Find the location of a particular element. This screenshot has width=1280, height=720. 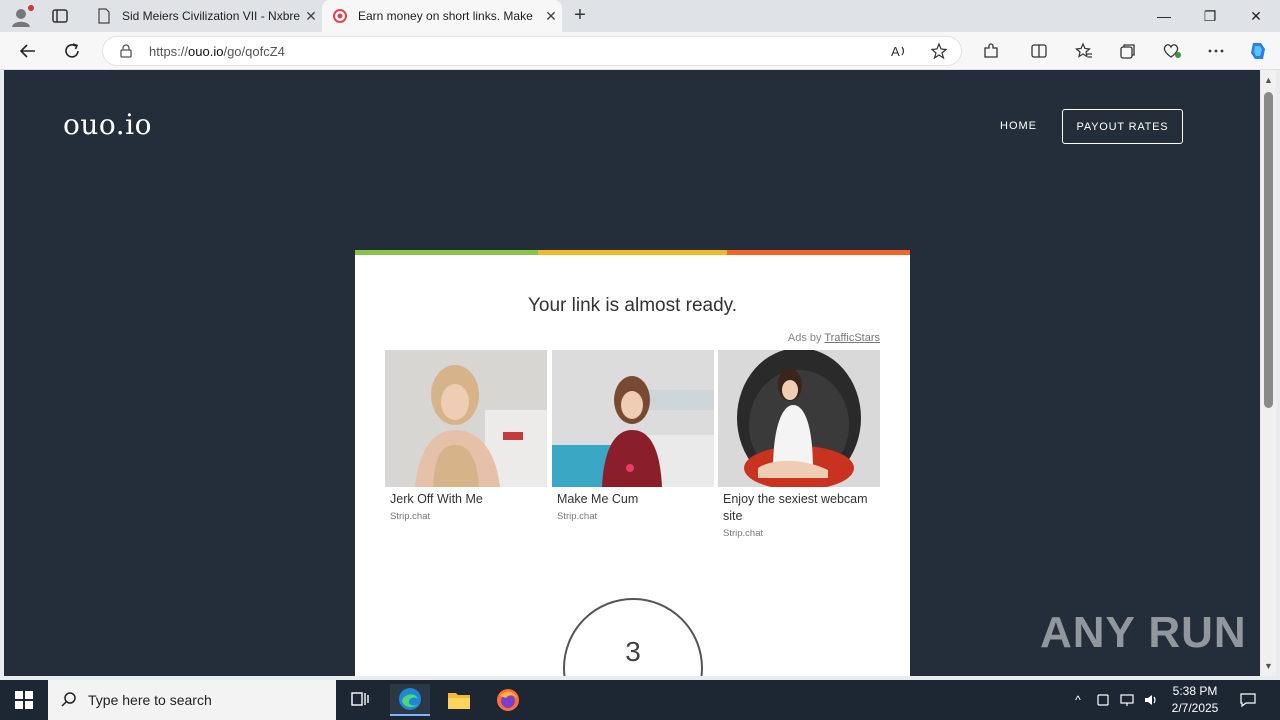

volume-icon is located at coordinates (1151, 700).